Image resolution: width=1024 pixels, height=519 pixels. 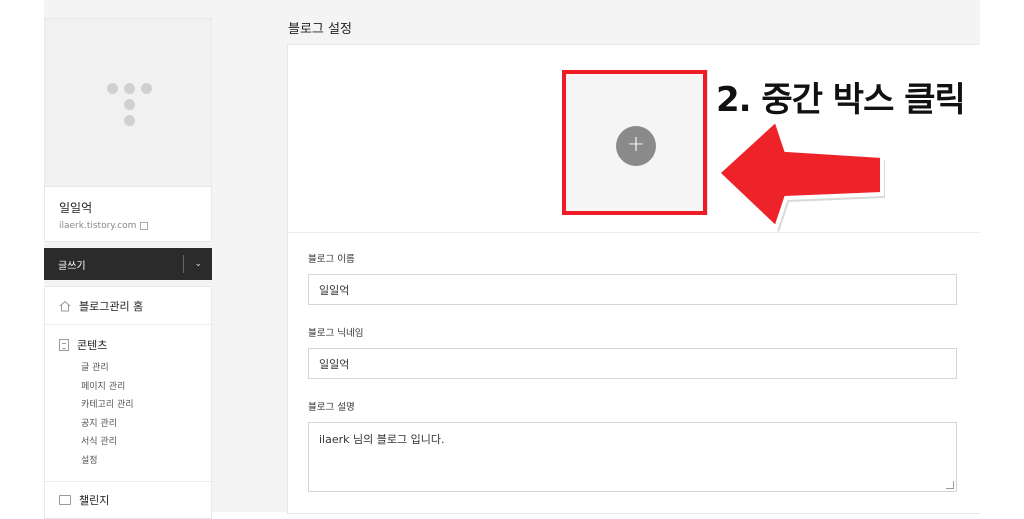 I want to click on field-blog-name: 블로그 이름 일일억, so click(x=632, y=278).